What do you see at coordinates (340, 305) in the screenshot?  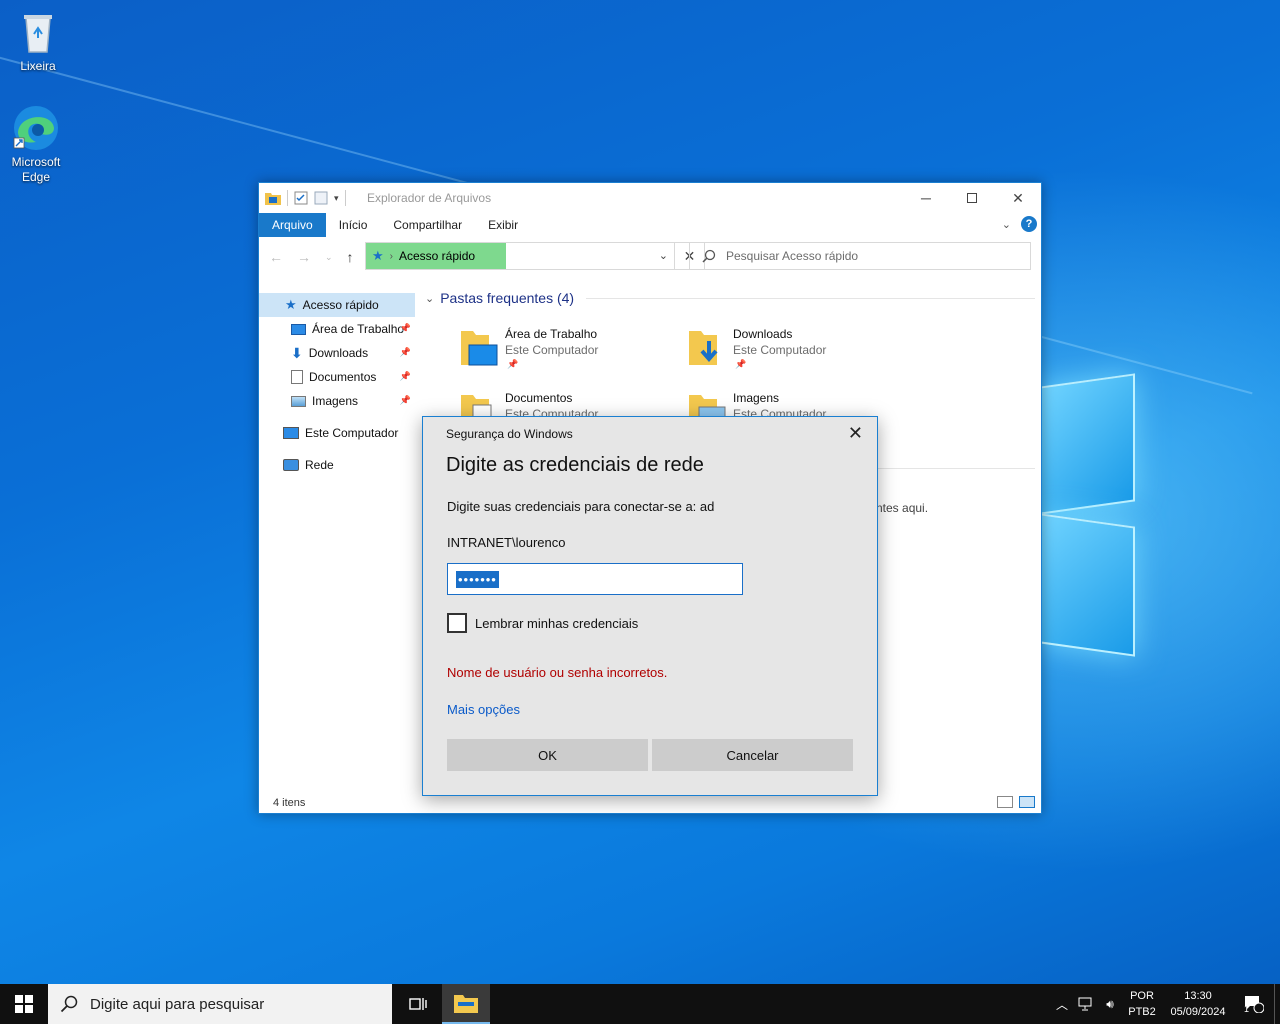 I see `sidebar-item-label: Acesso rápido` at bounding box center [340, 305].